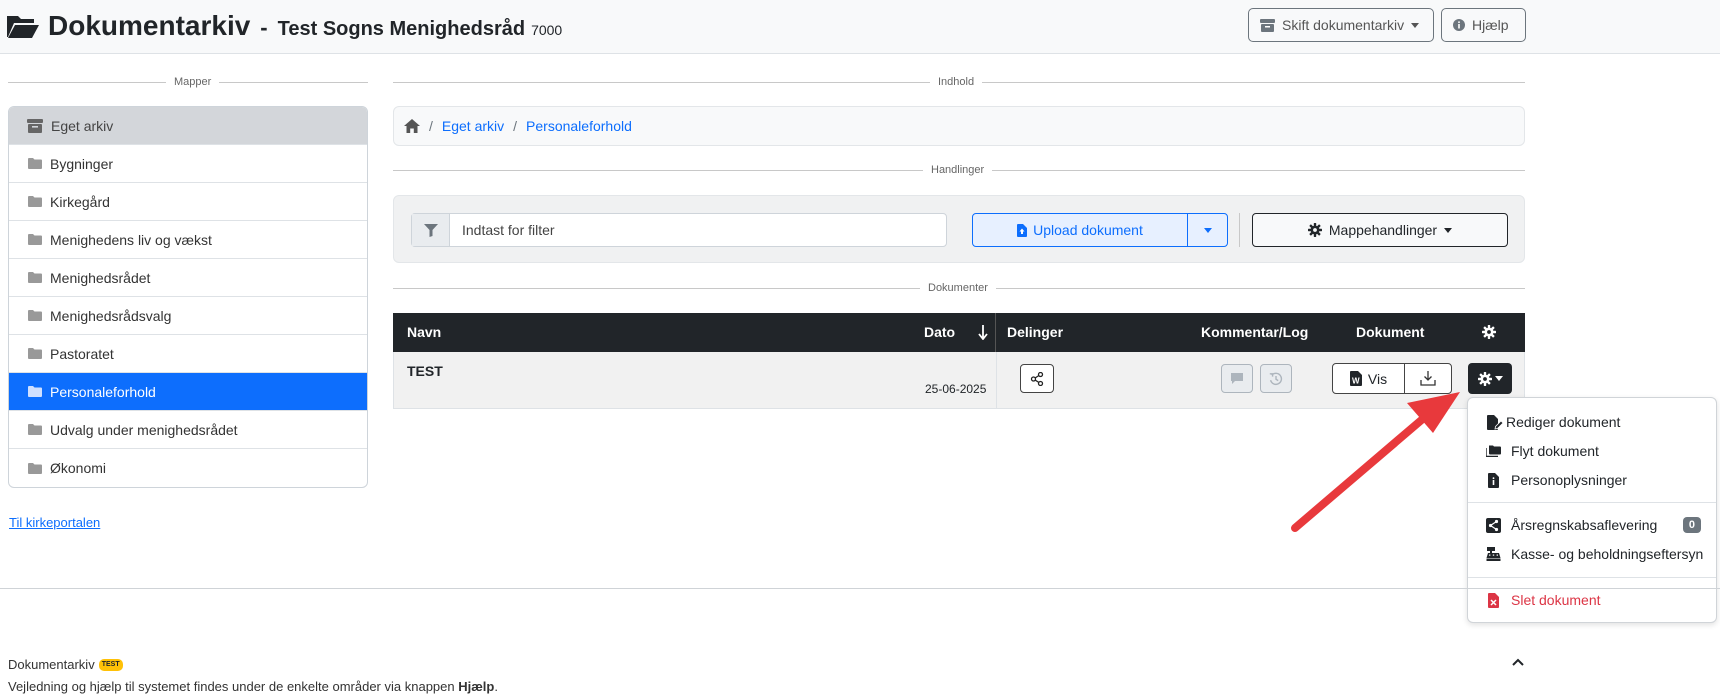 This screenshot has height=694, width=1720. What do you see at coordinates (959, 170) in the screenshot?
I see `actions-section-header: Handlinger` at bounding box center [959, 170].